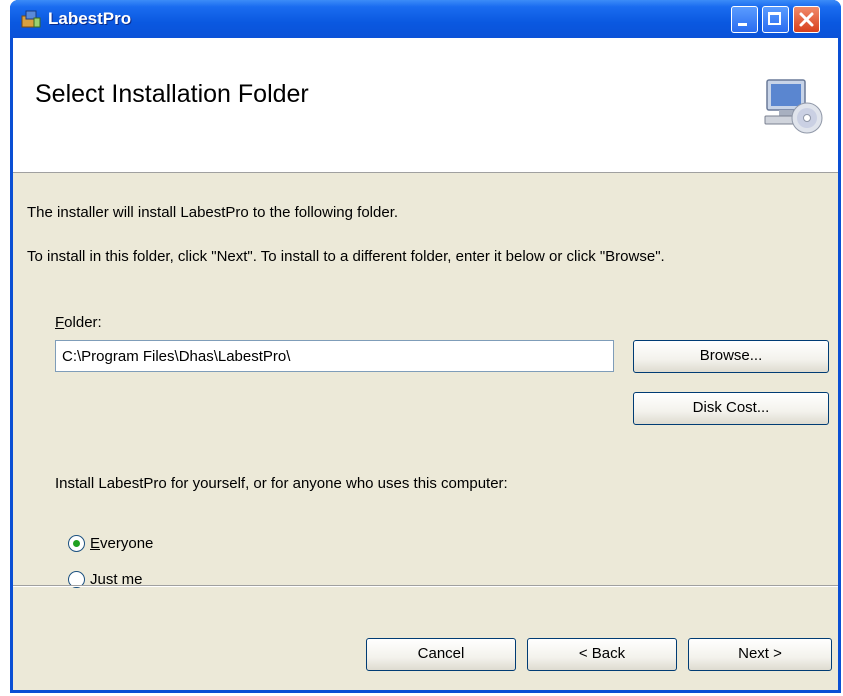 The image size is (843, 696). Describe the element at coordinates (90, 18) in the screenshot. I see `window-title: LabestPro` at that location.